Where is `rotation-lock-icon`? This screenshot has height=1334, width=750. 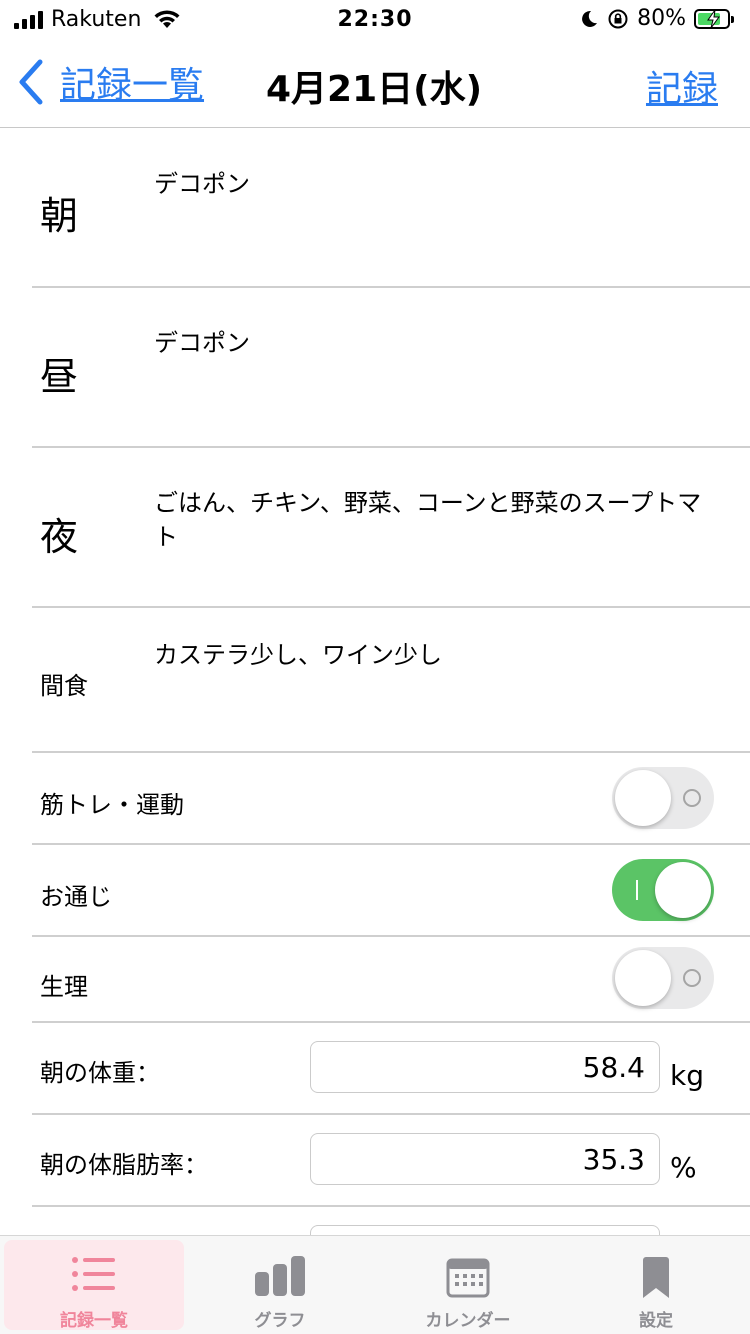 rotation-lock-icon is located at coordinates (618, 18).